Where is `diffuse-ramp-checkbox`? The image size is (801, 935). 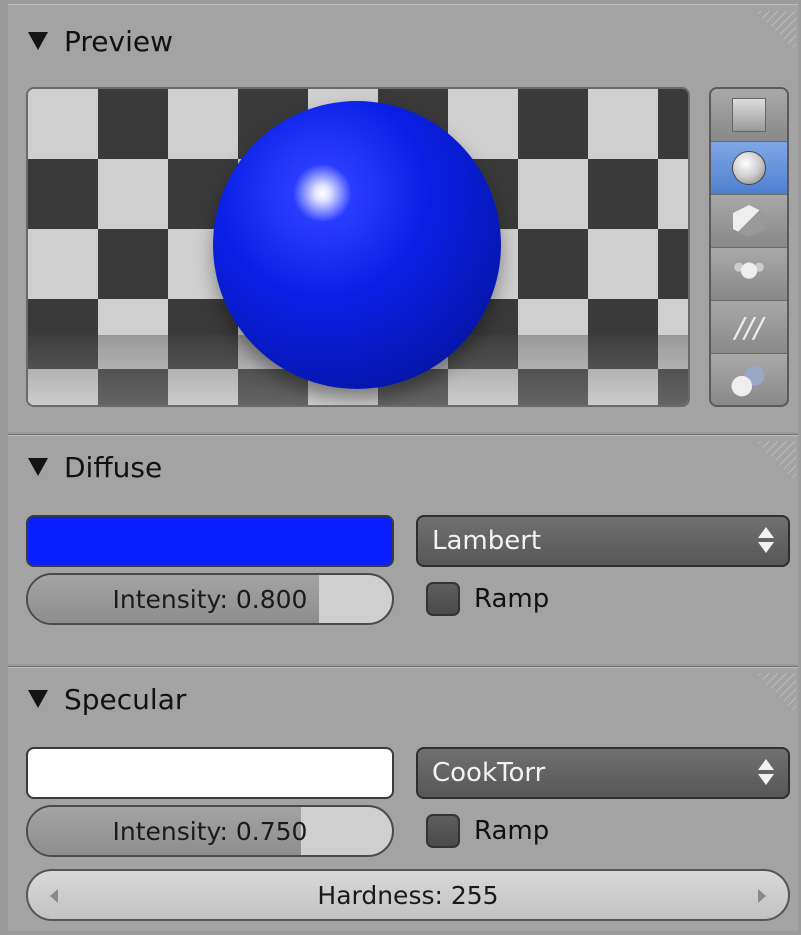
diffuse-ramp-checkbox is located at coordinates (443, 599).